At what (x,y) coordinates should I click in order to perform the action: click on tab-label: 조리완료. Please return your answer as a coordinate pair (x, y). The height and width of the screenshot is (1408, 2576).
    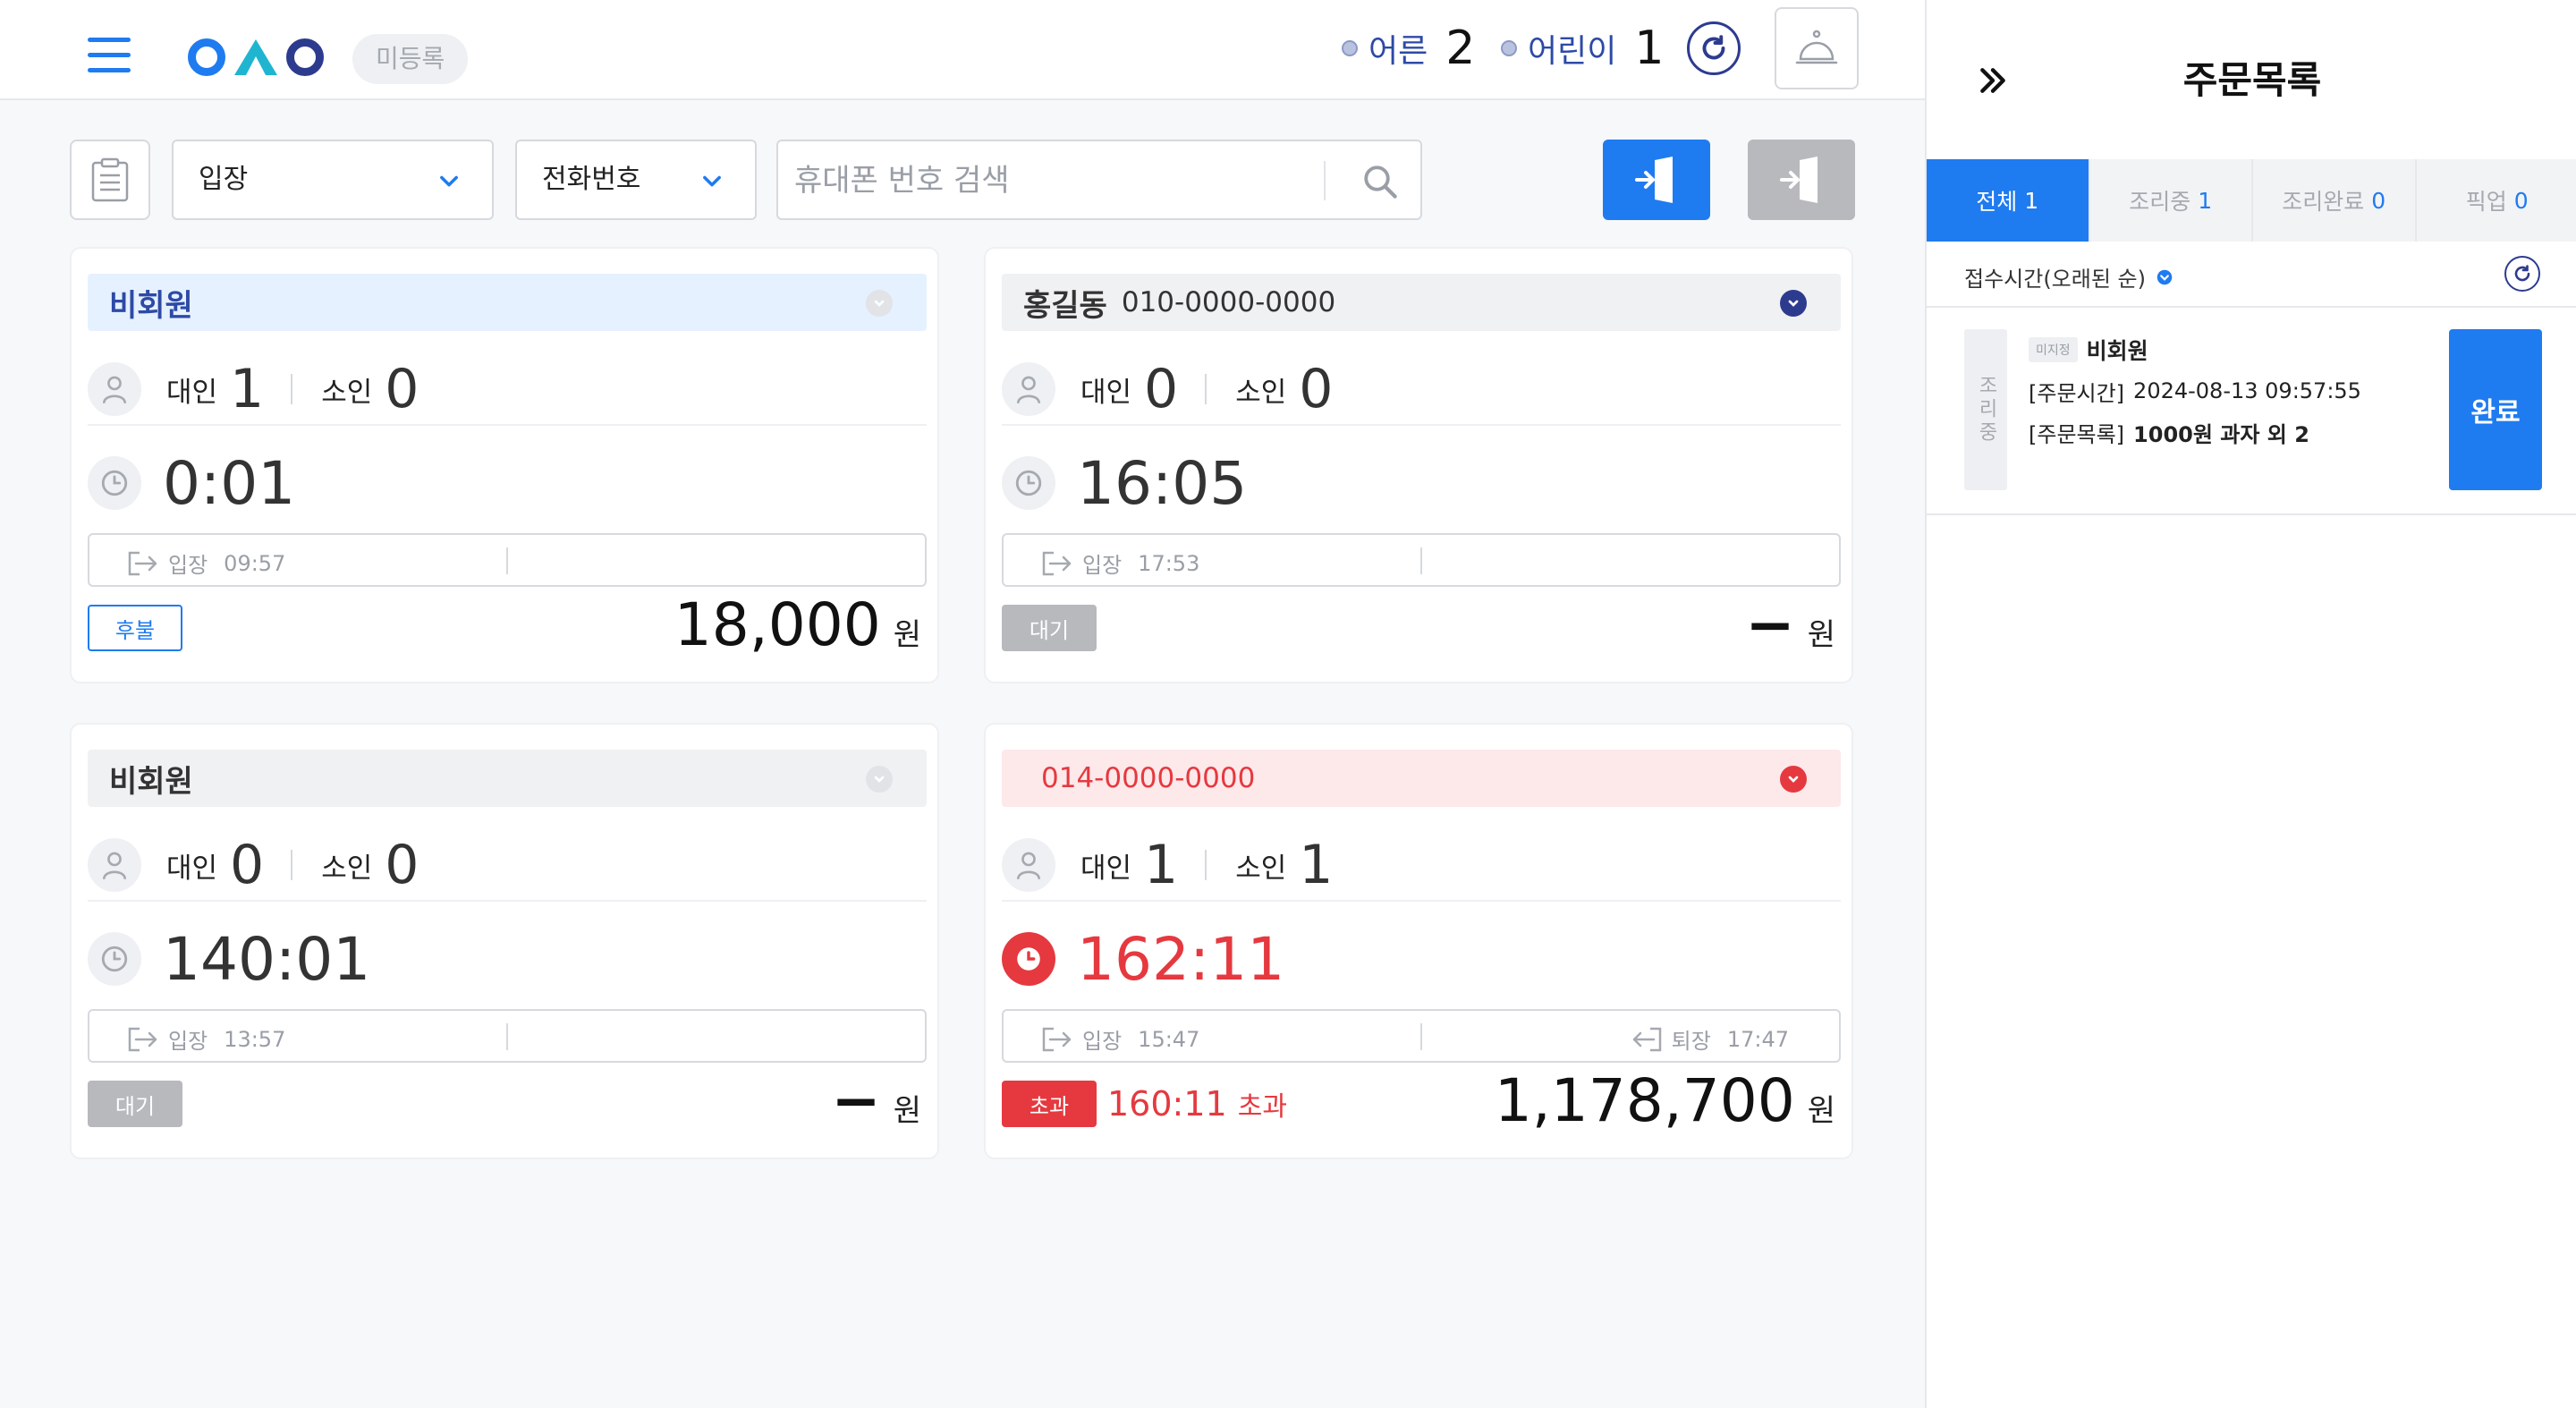
    Looking at the image, I should click on (2323, 202).